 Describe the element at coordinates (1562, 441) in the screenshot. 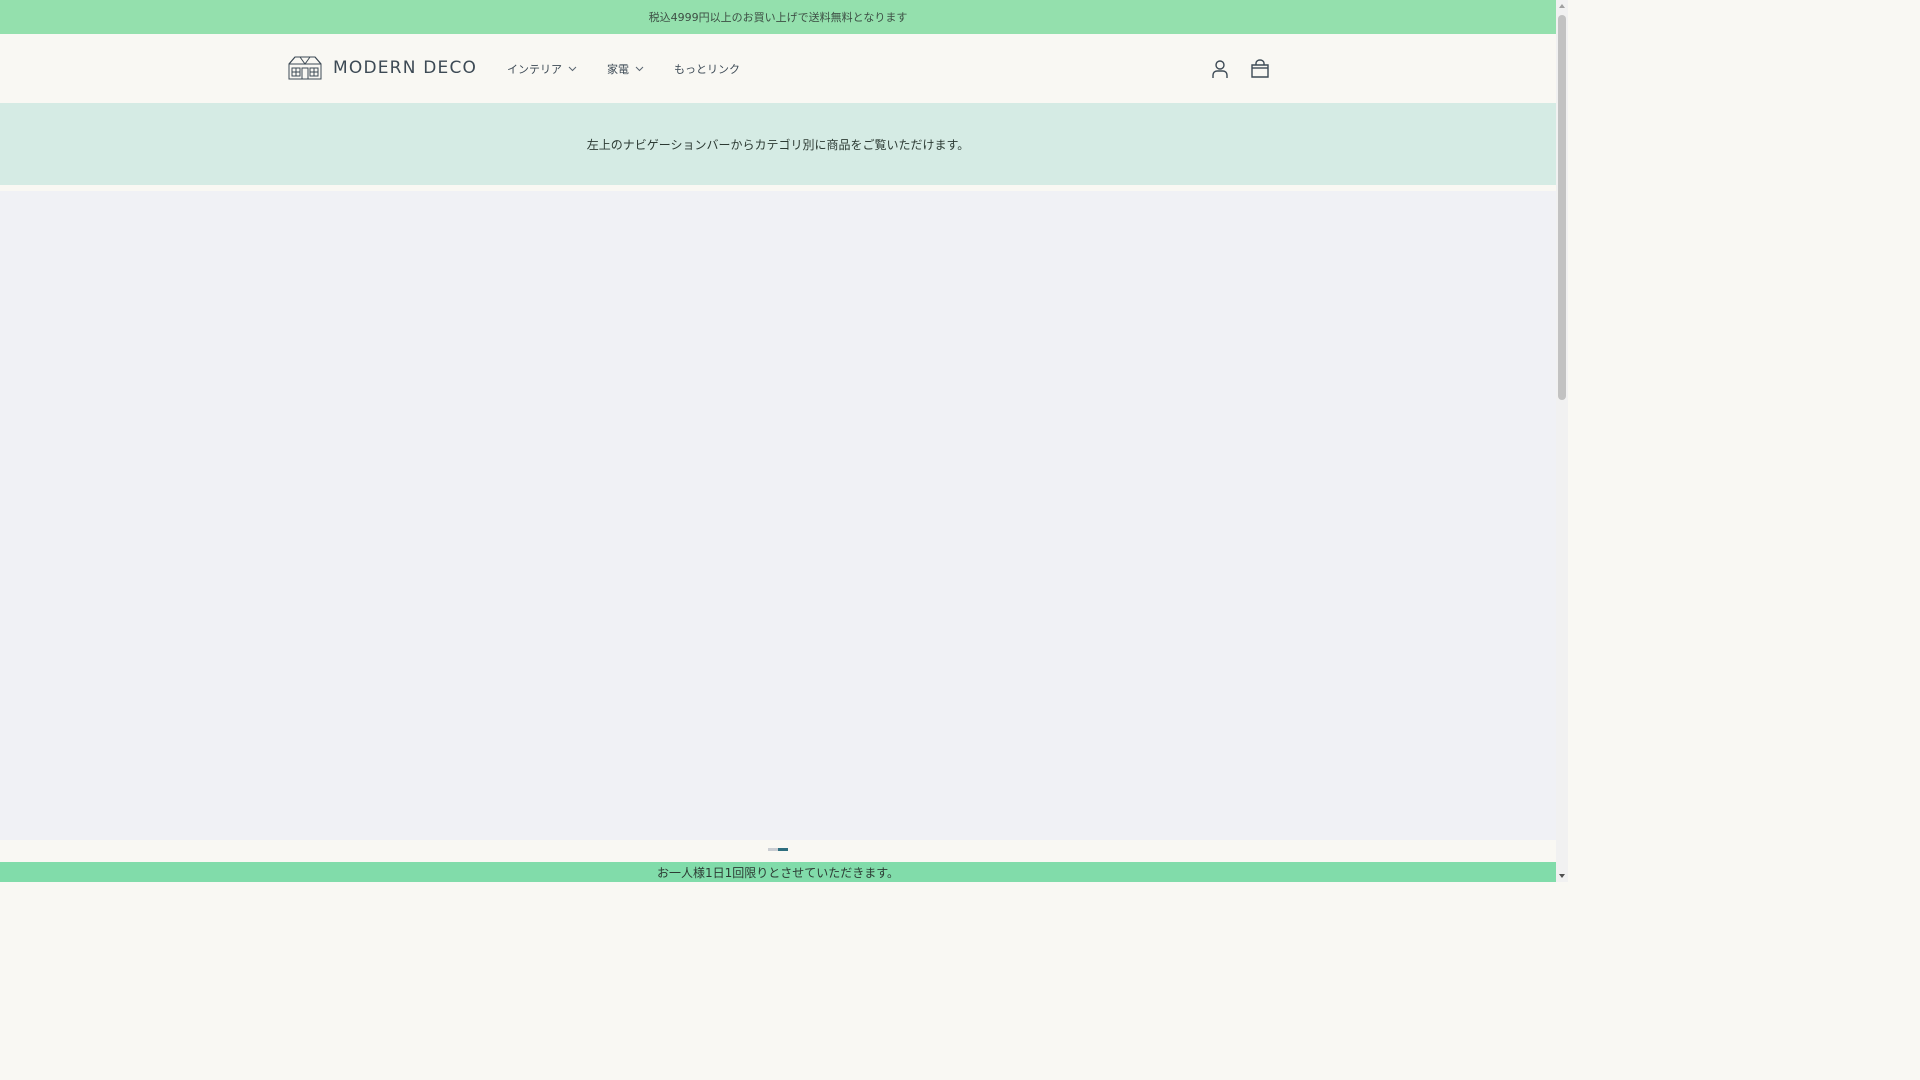

I see `page-scrollbar` at that location.